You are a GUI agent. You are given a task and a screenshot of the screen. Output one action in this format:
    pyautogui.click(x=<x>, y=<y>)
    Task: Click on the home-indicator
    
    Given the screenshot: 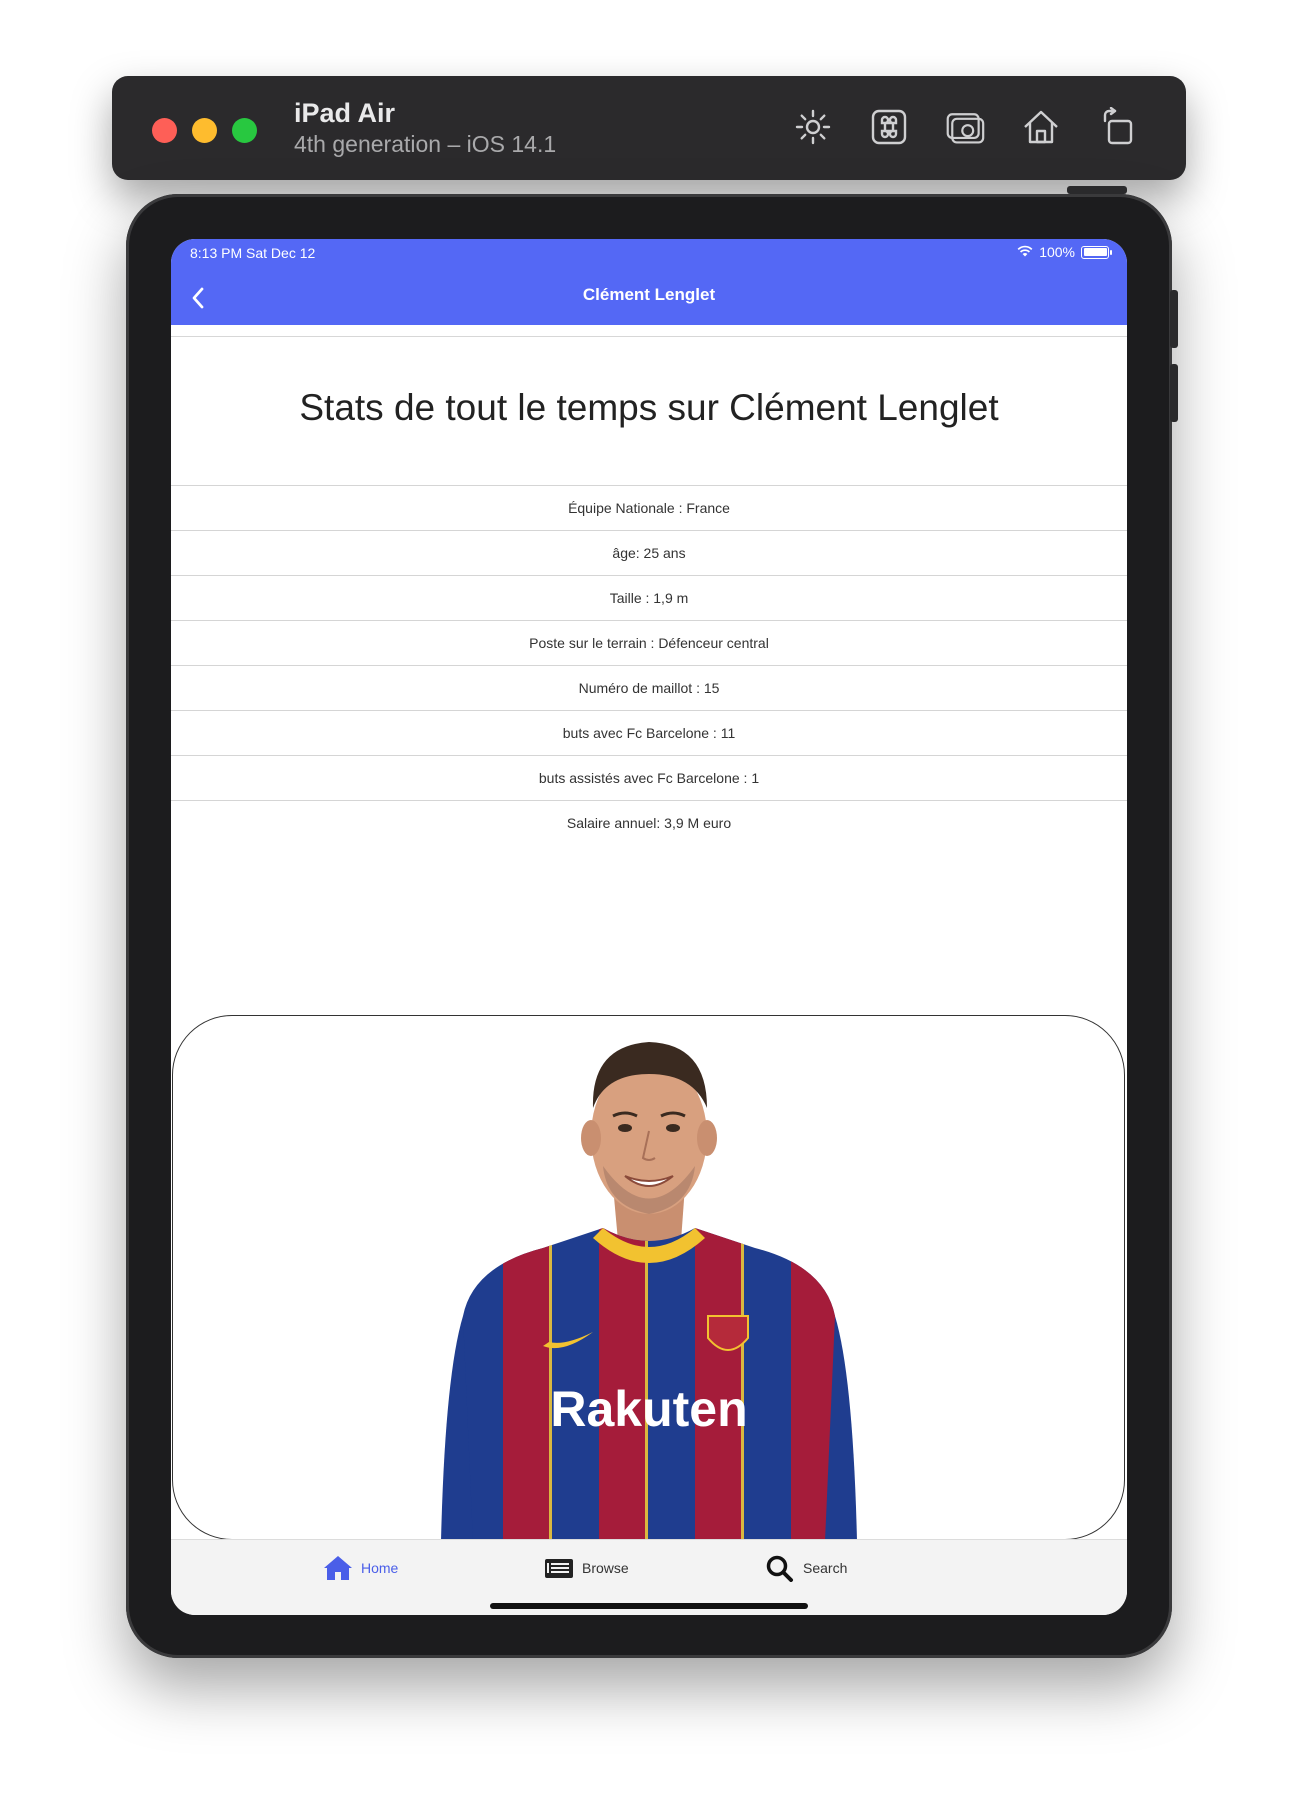 What is the action you would take?
    pyautogui.click(x=649, y=1606)
    